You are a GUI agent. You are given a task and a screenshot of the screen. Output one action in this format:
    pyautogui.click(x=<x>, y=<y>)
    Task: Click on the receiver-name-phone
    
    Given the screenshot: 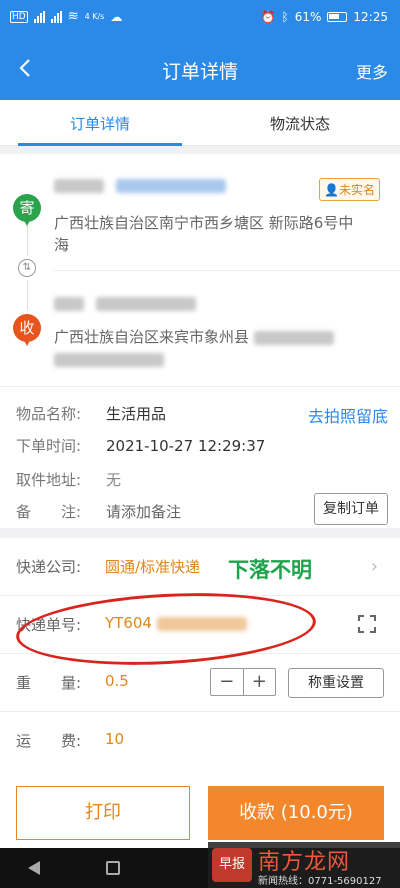 What is the action you would take?
    pyautogui.click(x=125, y=304)
    